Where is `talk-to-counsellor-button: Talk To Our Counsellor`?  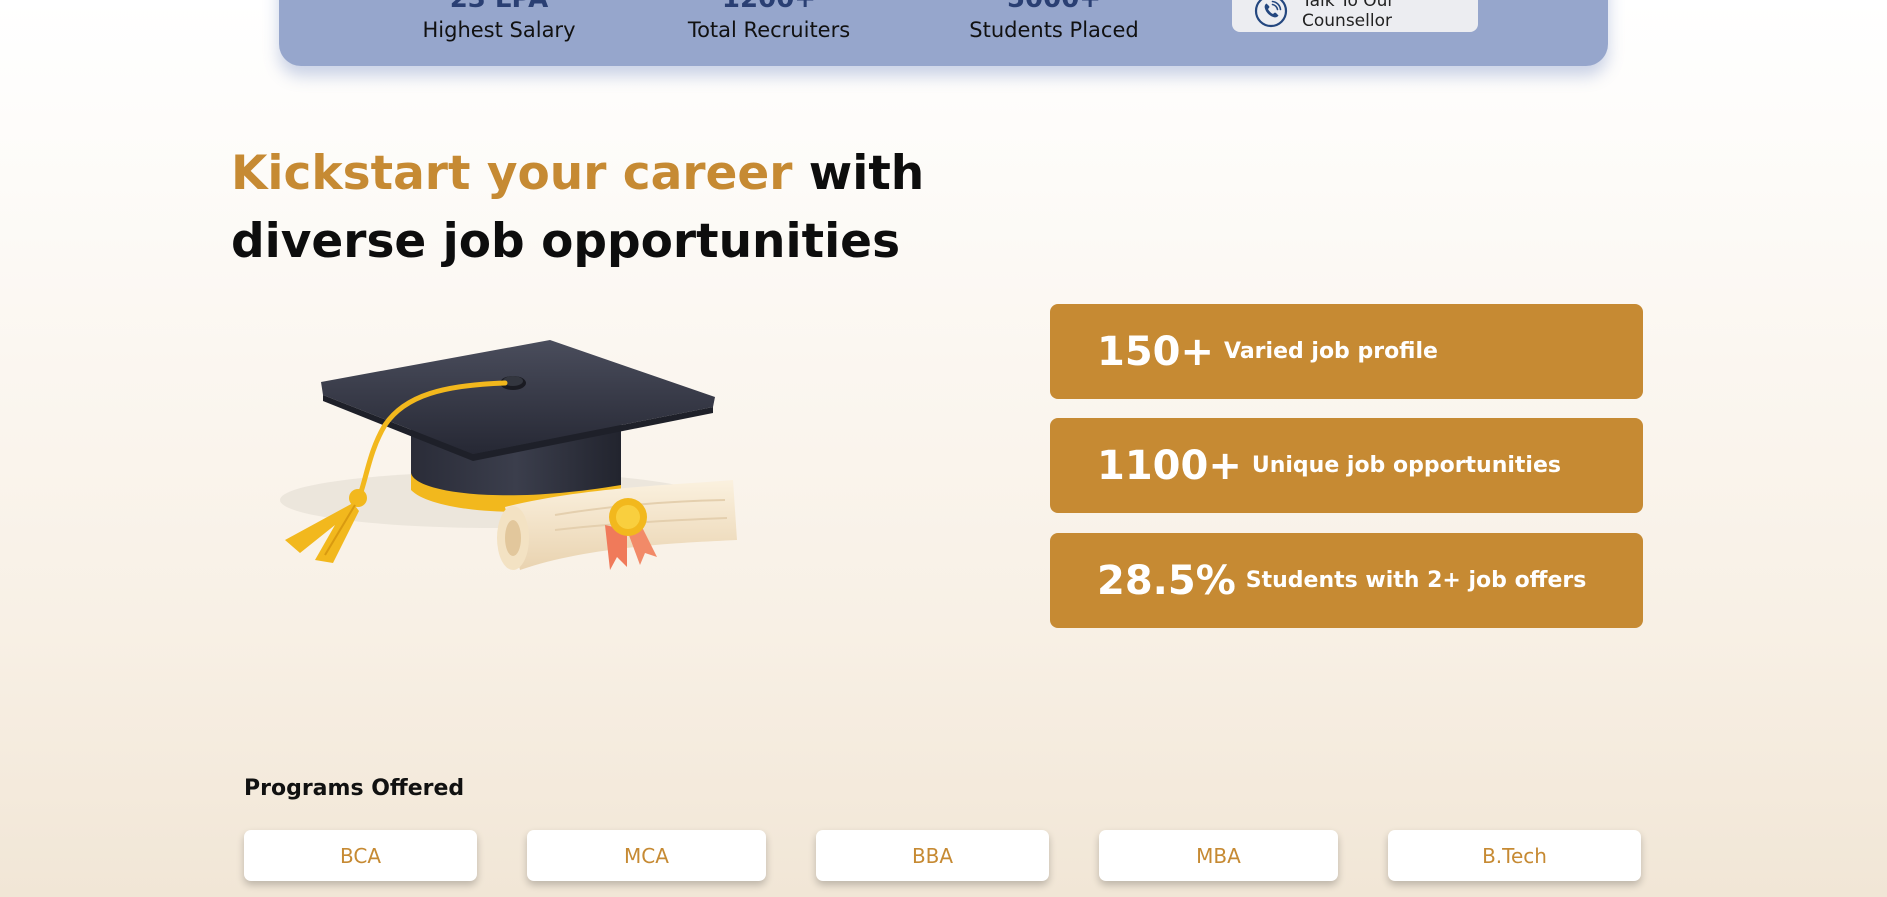
talk-to-counsellor-button: Talk To Our Counsellor is located at coordinates (1355, 16).